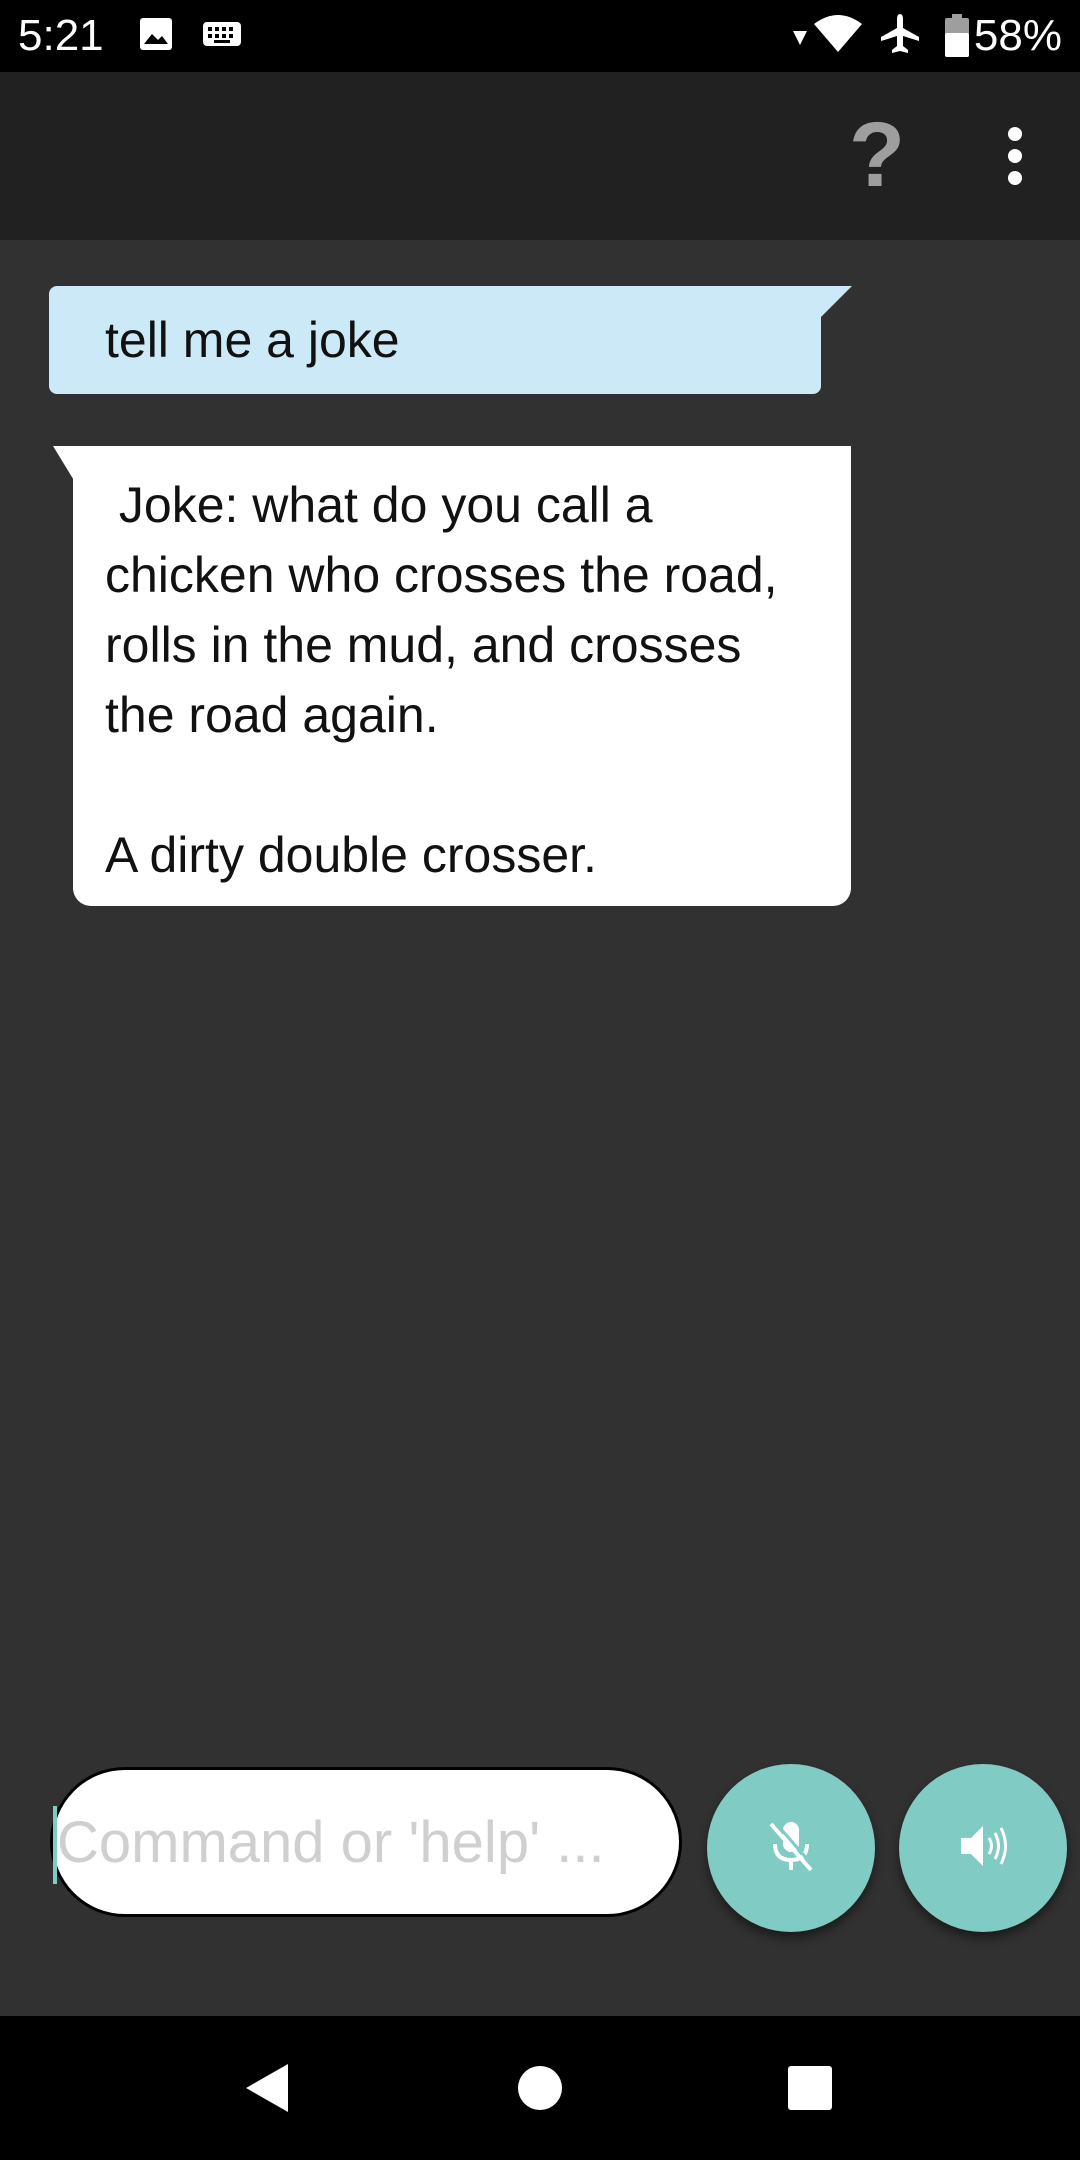  I want to click on status-time: 5:21, so click(61, 35).